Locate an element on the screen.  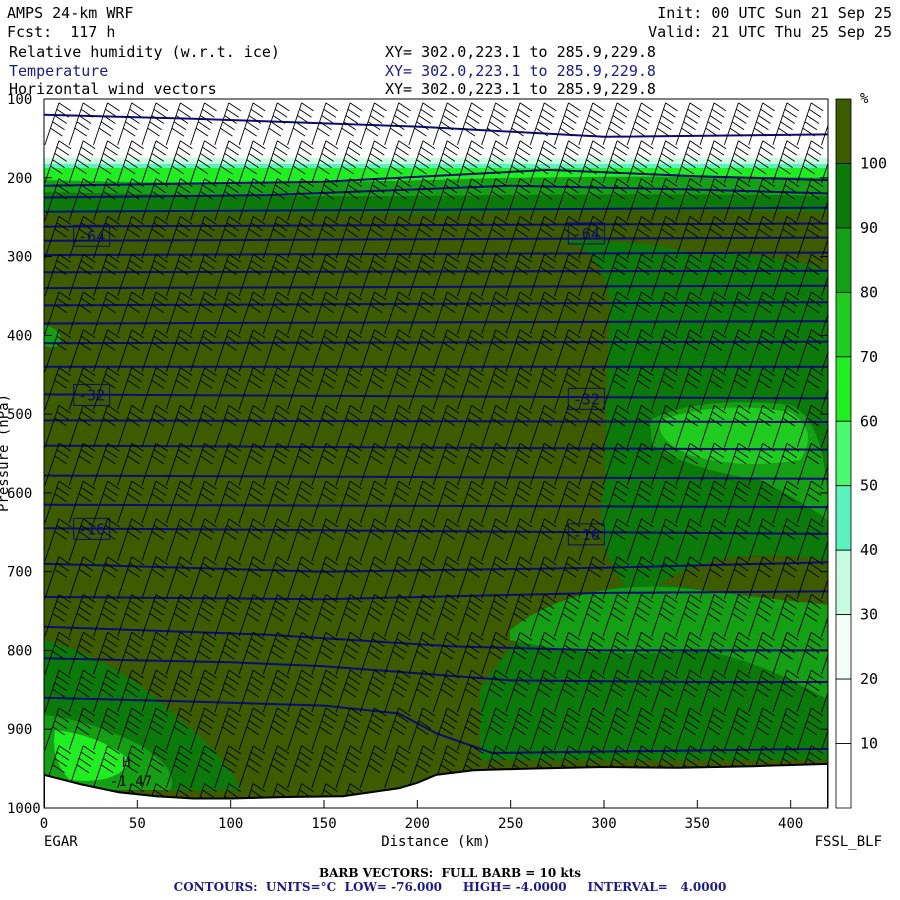
colorbar-level-label: 60 is located at coordinates (869, 421).